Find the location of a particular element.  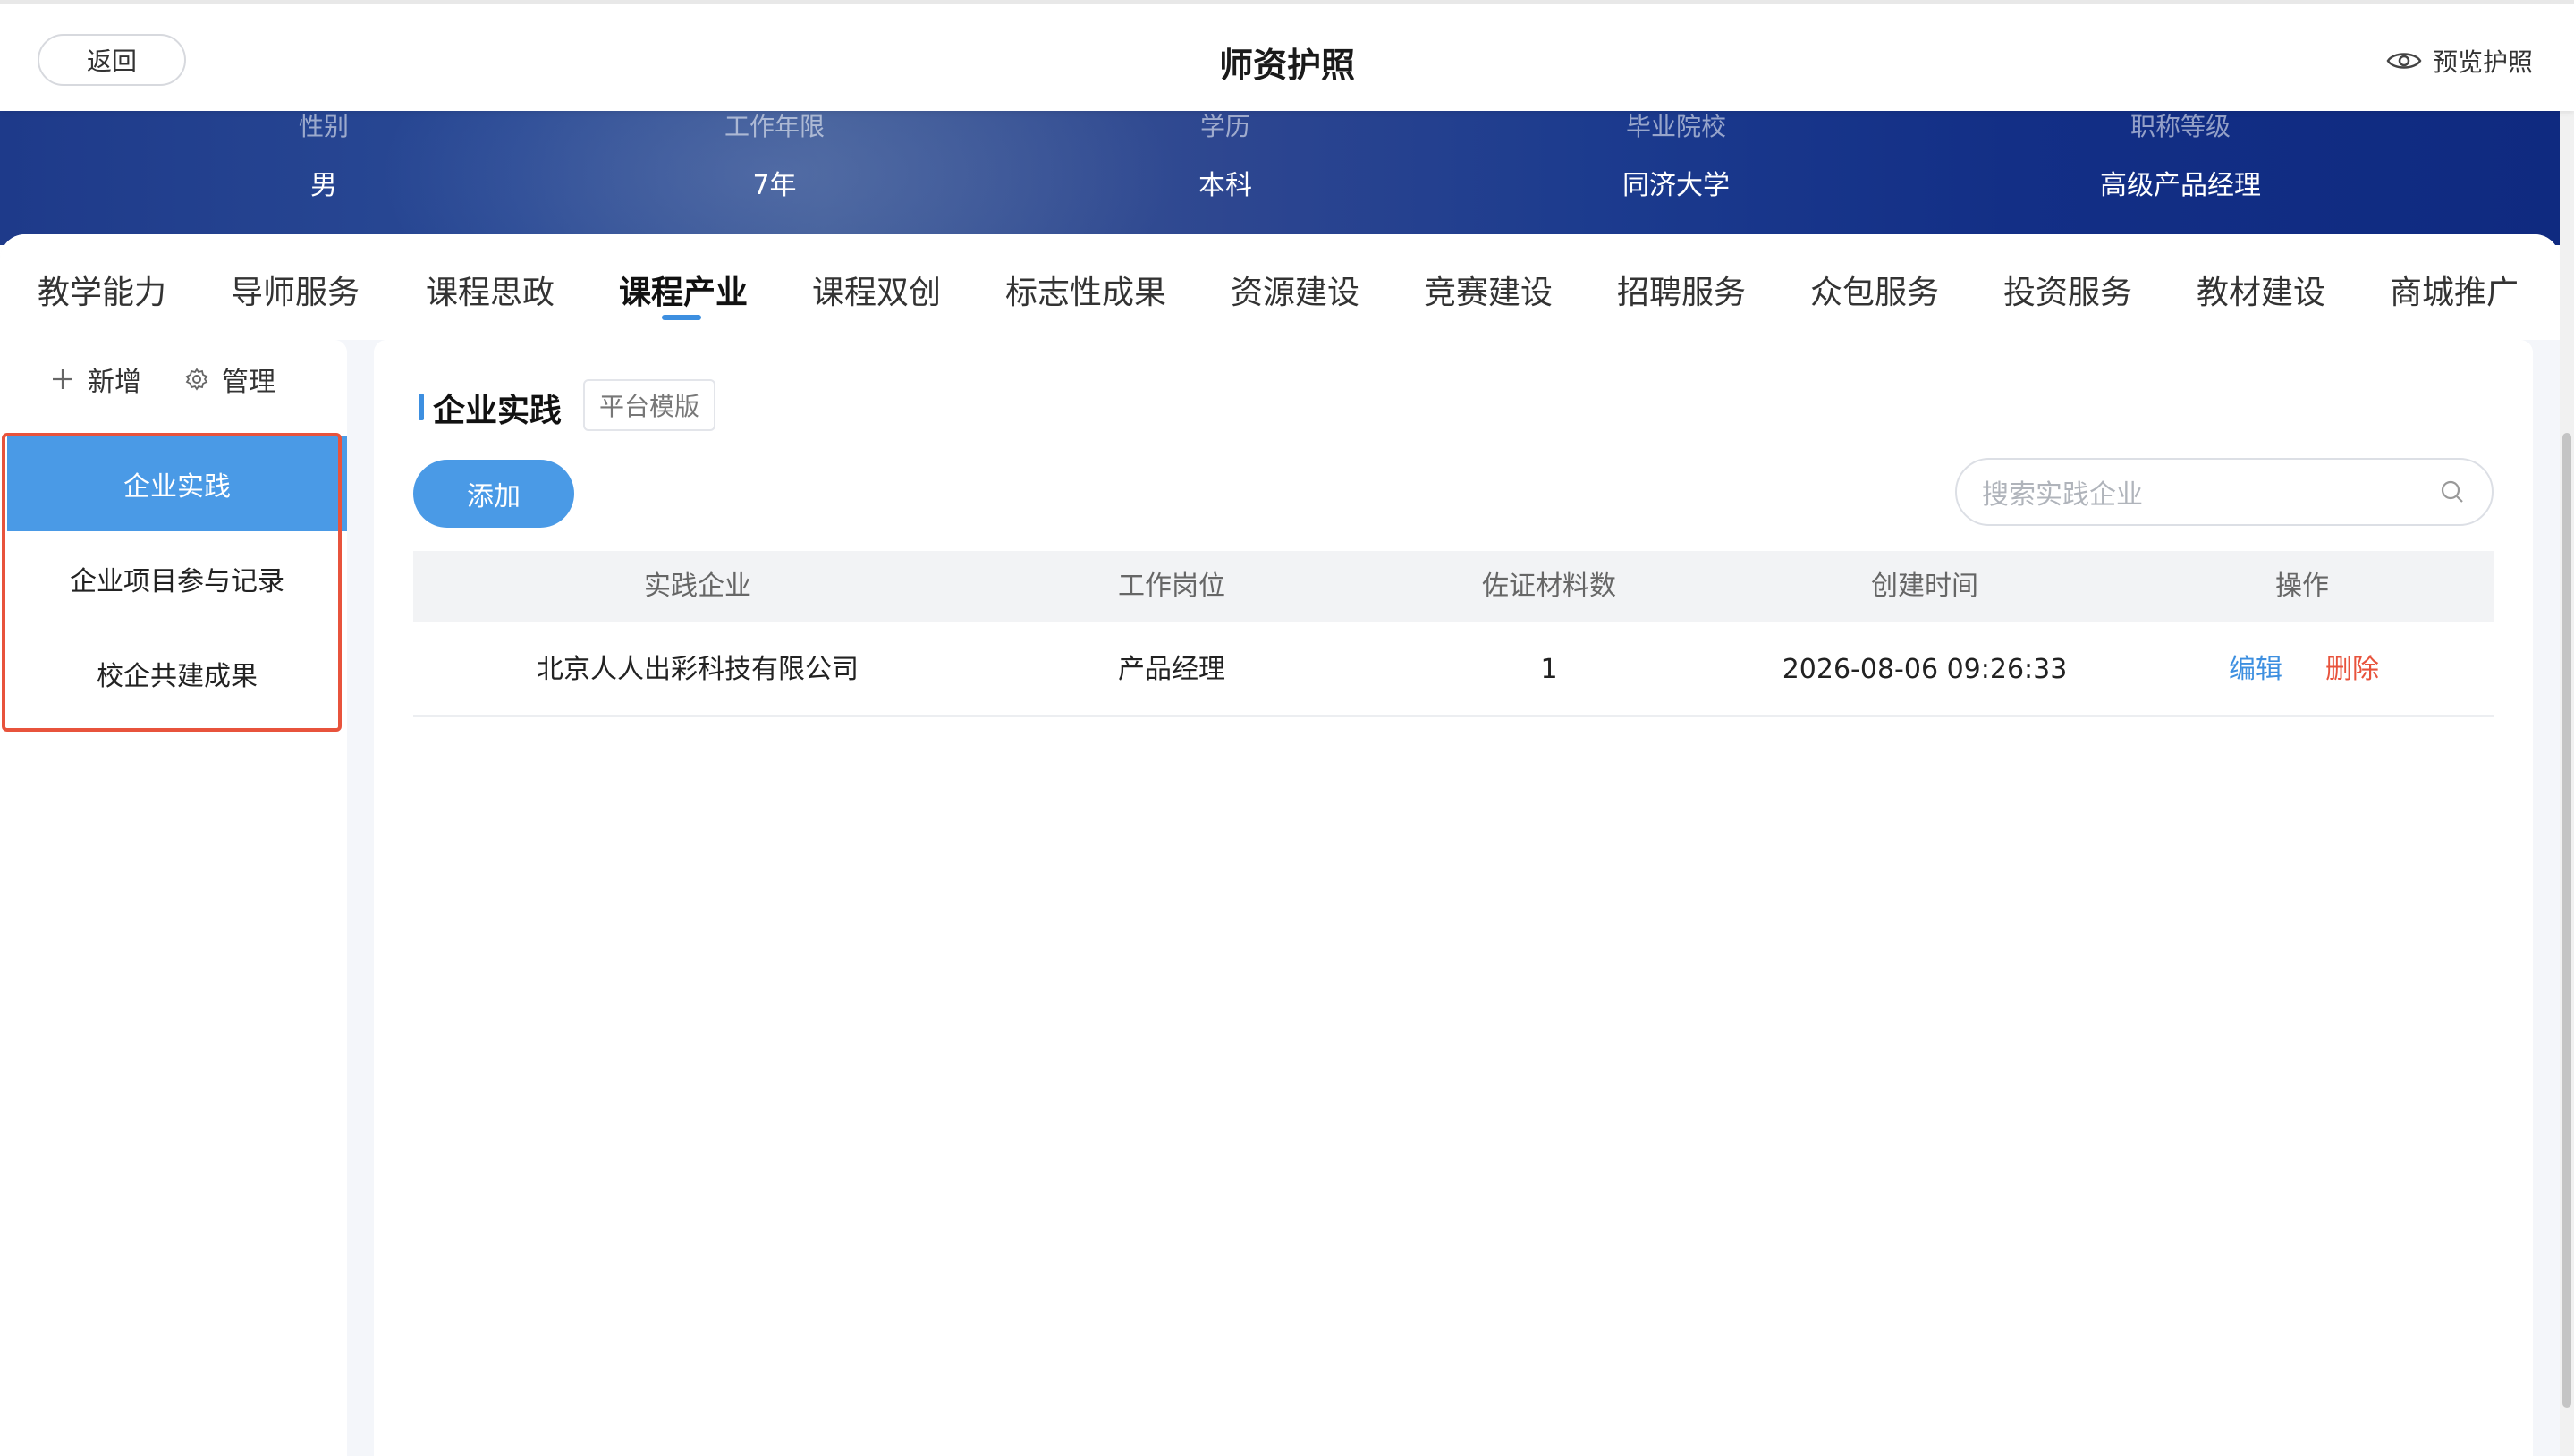

column-header-company: 实践企业 is located at coordinates (697, 586).